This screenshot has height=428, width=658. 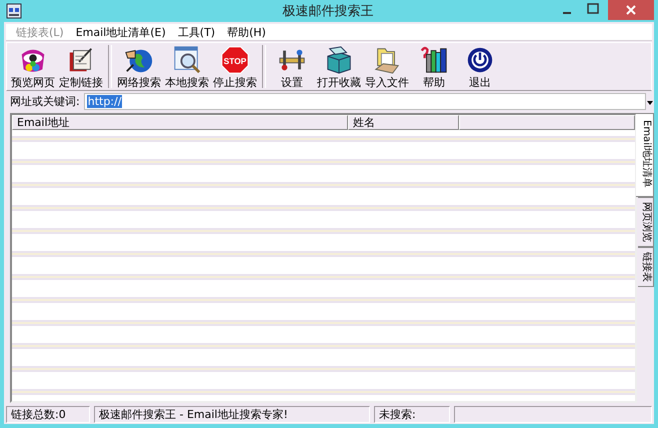 I want to click on side-tab: 网页浏览, so click(x=646, y=221).